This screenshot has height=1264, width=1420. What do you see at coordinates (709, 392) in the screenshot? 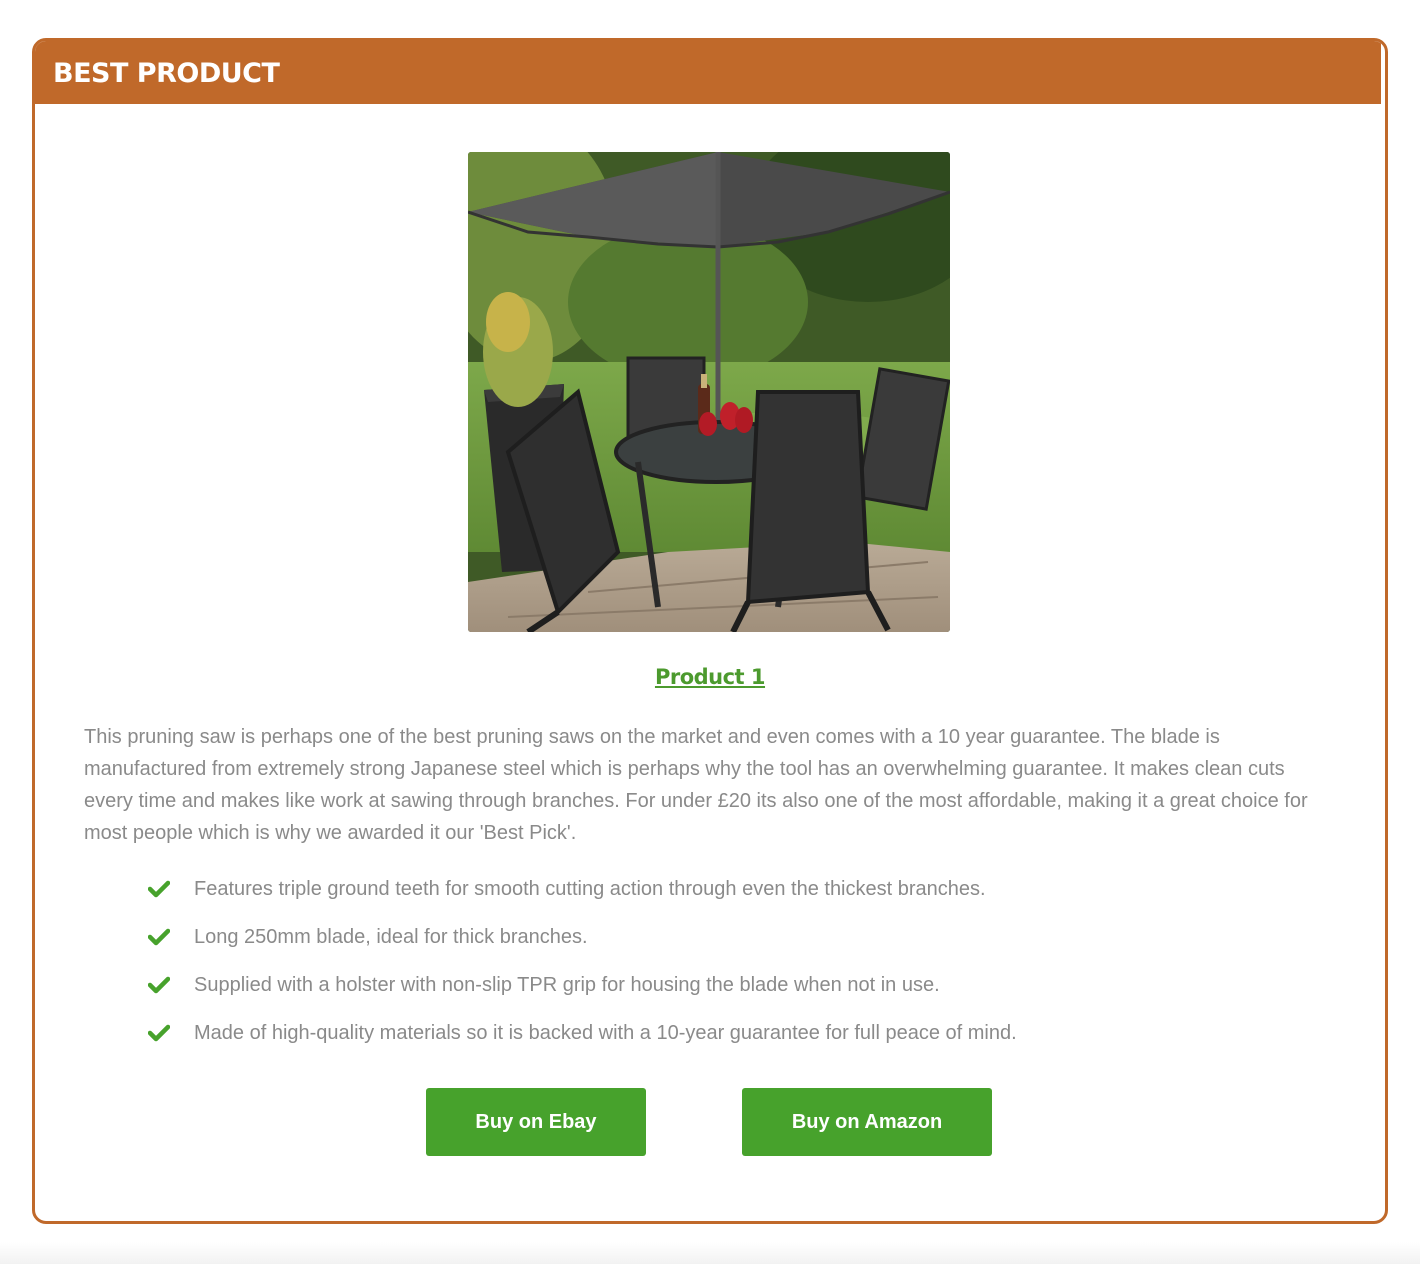
I see `product-image` at bounding box center [709, 392].